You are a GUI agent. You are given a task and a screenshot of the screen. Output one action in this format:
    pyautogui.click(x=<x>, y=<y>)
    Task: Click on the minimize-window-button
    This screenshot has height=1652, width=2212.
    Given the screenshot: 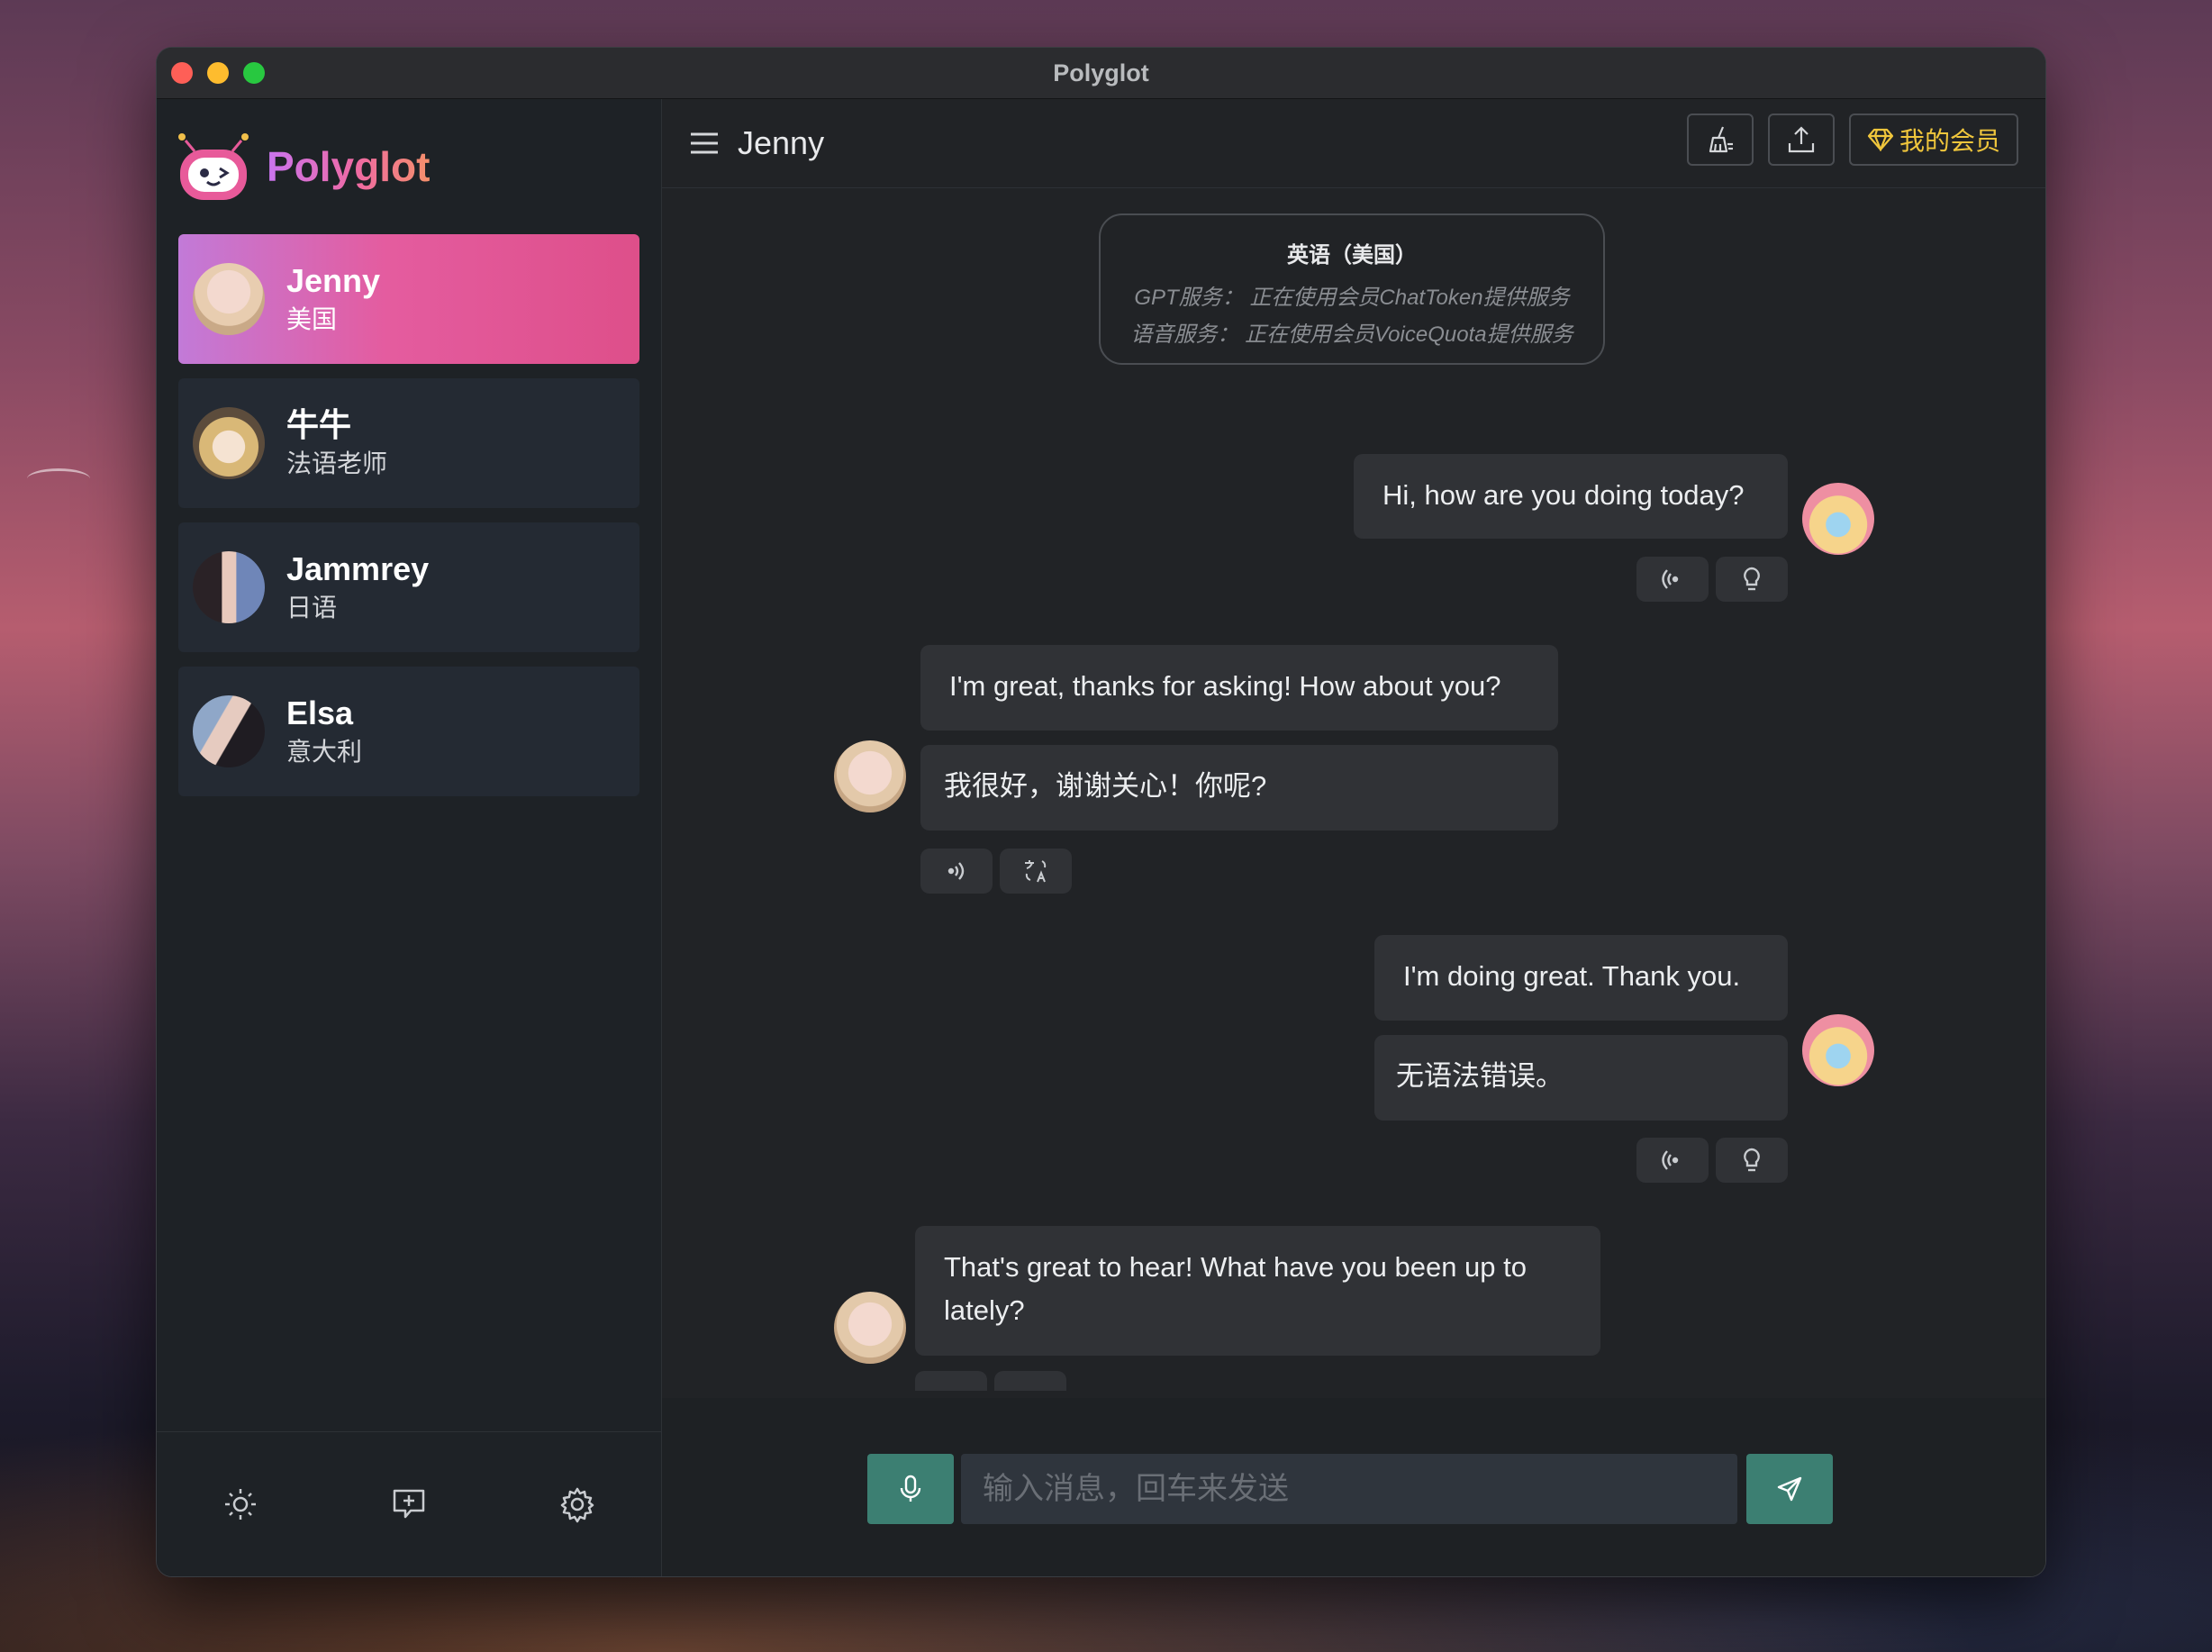 What is the action you would take?
    pyautogui.click(x=218, y=73)
    